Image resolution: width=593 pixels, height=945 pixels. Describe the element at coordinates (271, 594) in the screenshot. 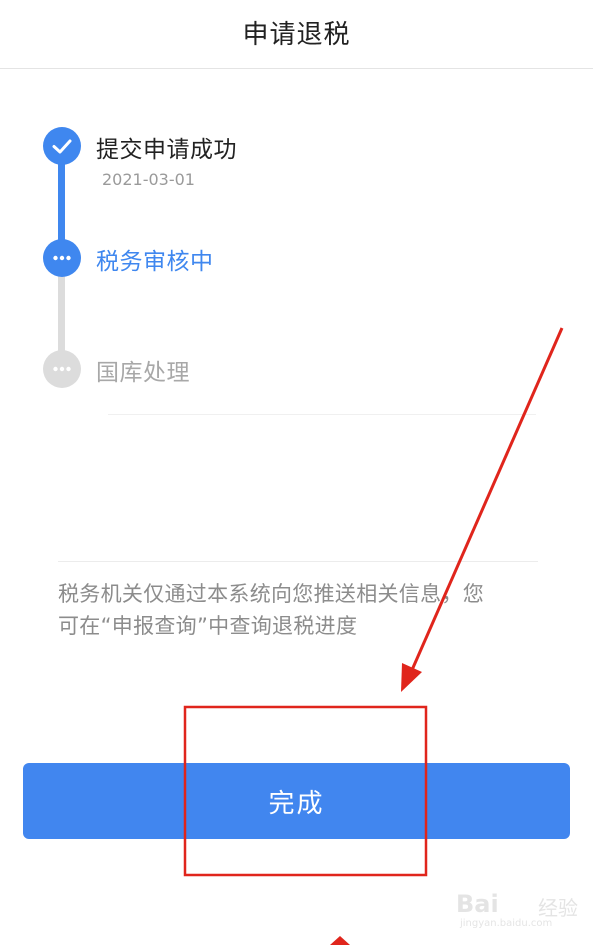

I see `notice-line: 税务机关仅通过本系统向您推送相关信息，您` at that location.